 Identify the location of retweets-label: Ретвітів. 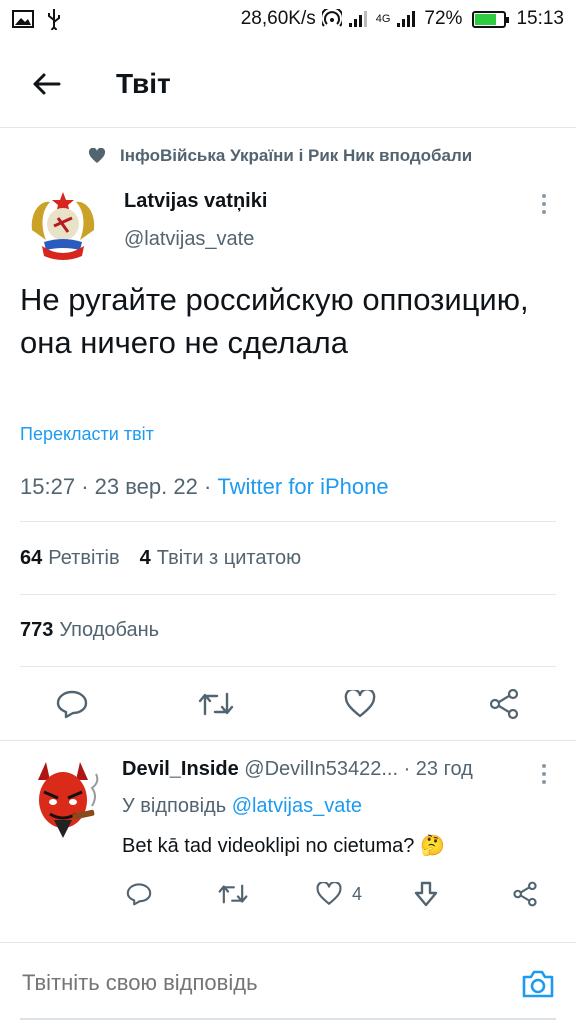
(84, 558).